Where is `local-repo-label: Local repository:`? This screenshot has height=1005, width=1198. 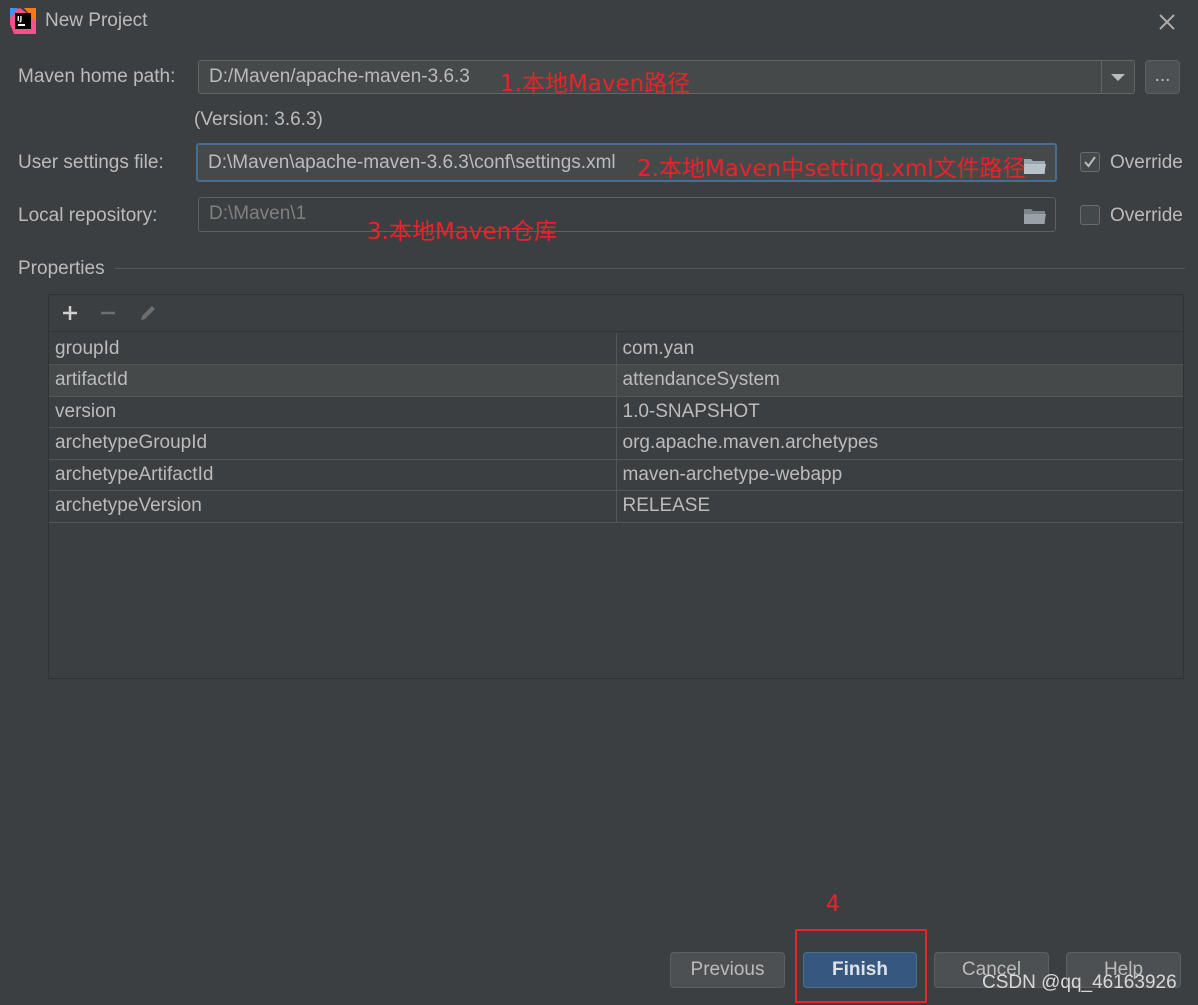 local-repo-label: Local repository: is located at coordinates (88, 215).